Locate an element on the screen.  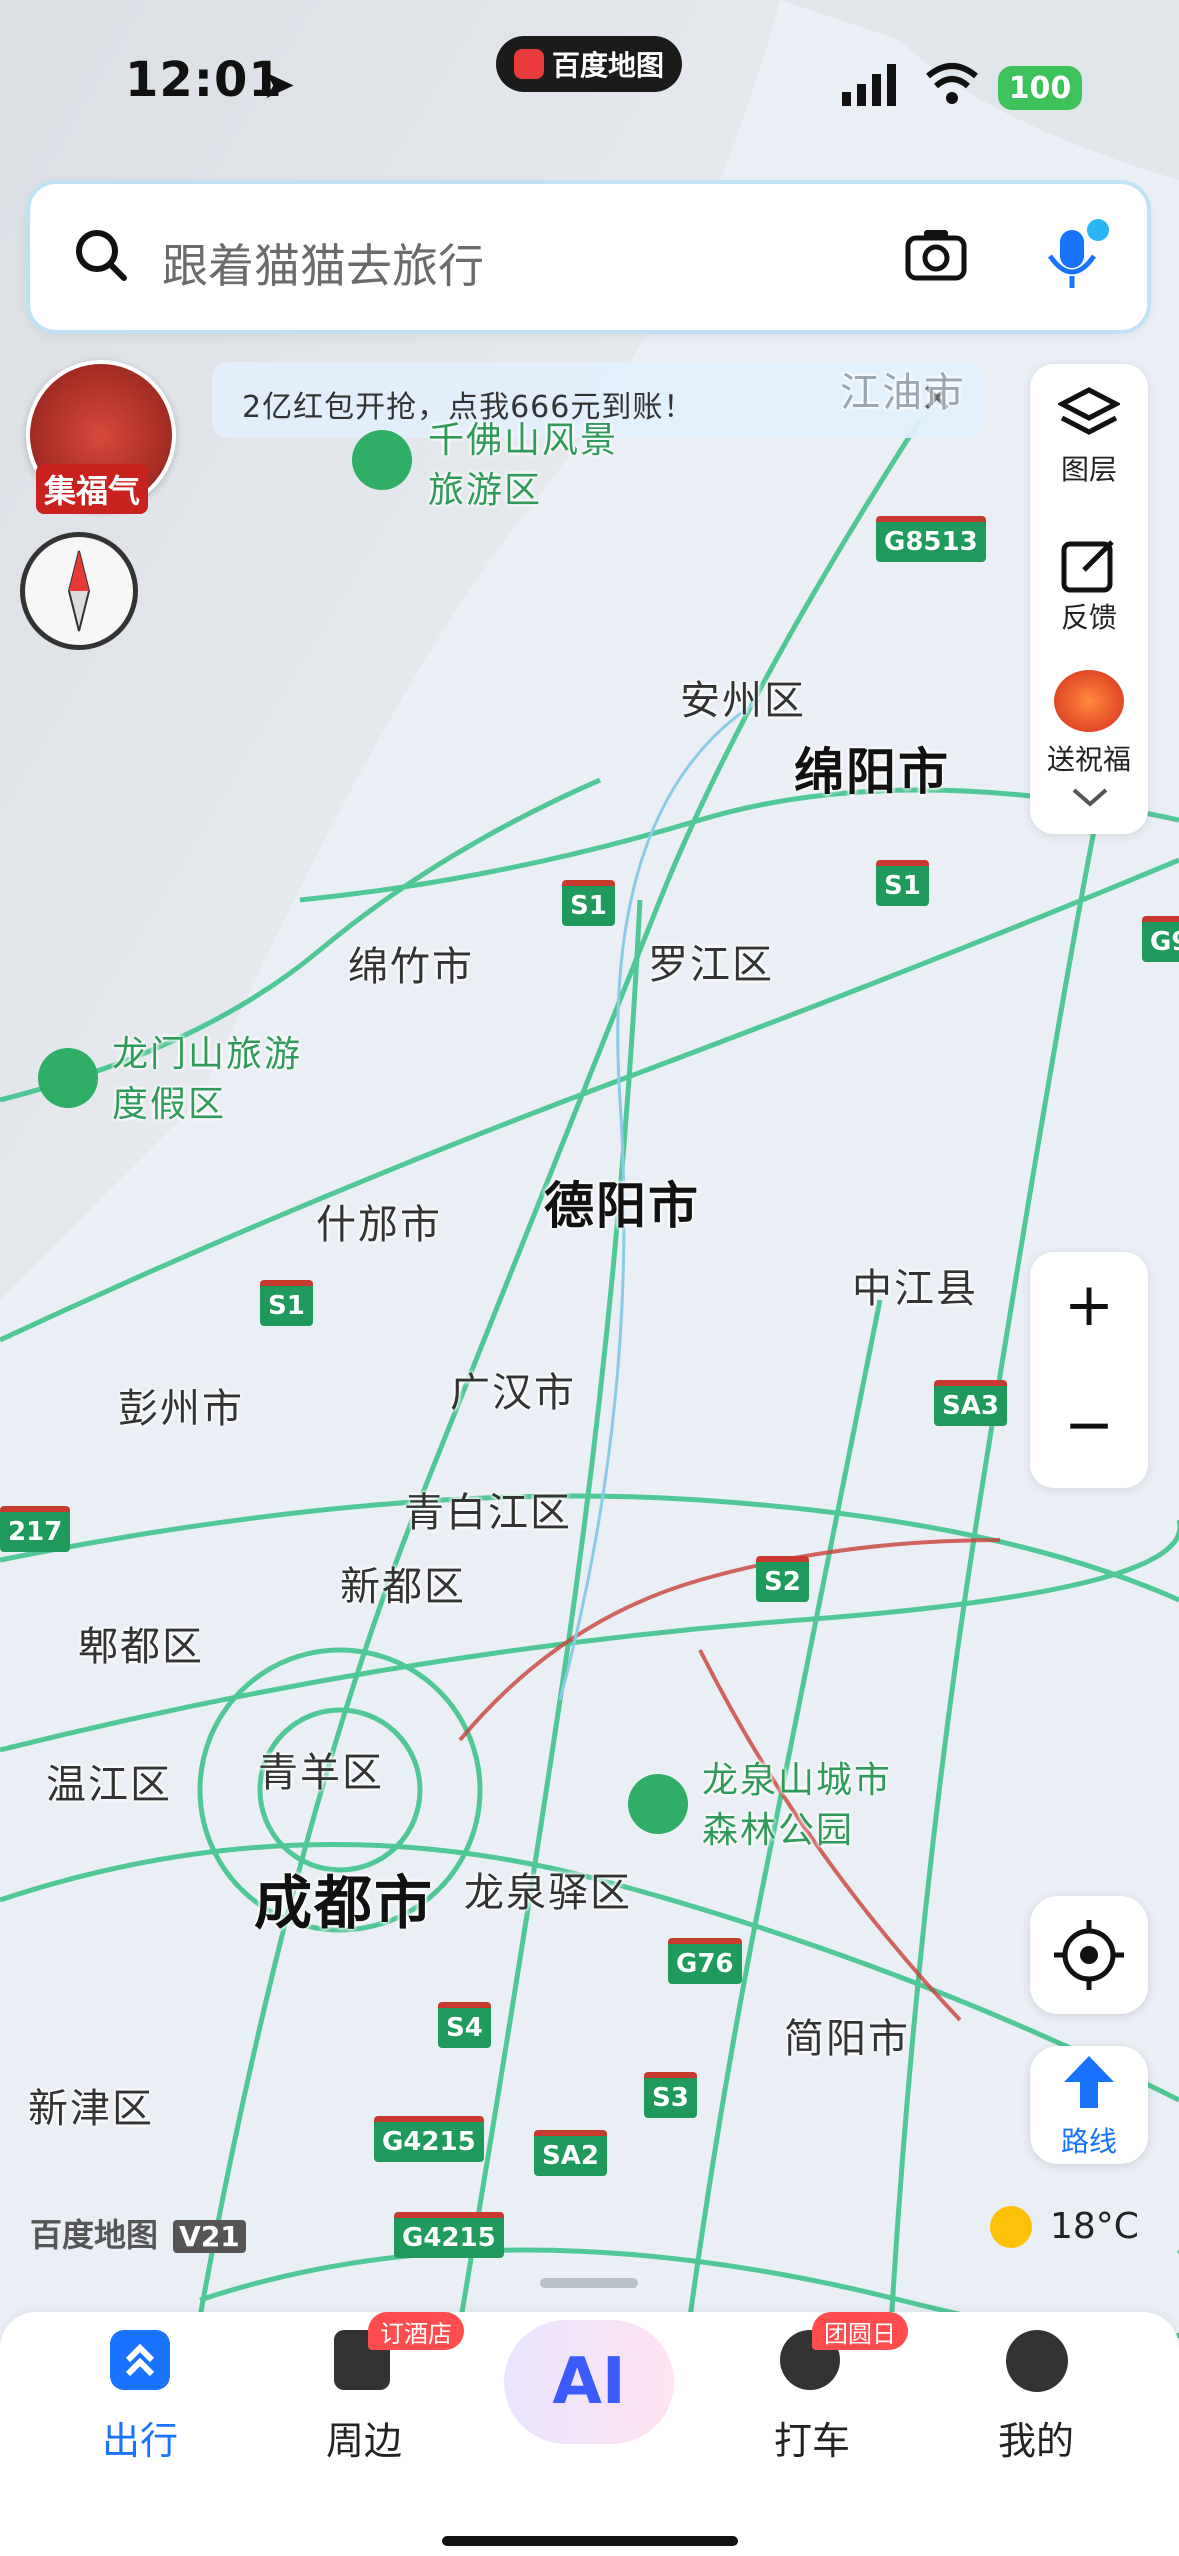
home-indicator is located at coordinates (590, 2541).